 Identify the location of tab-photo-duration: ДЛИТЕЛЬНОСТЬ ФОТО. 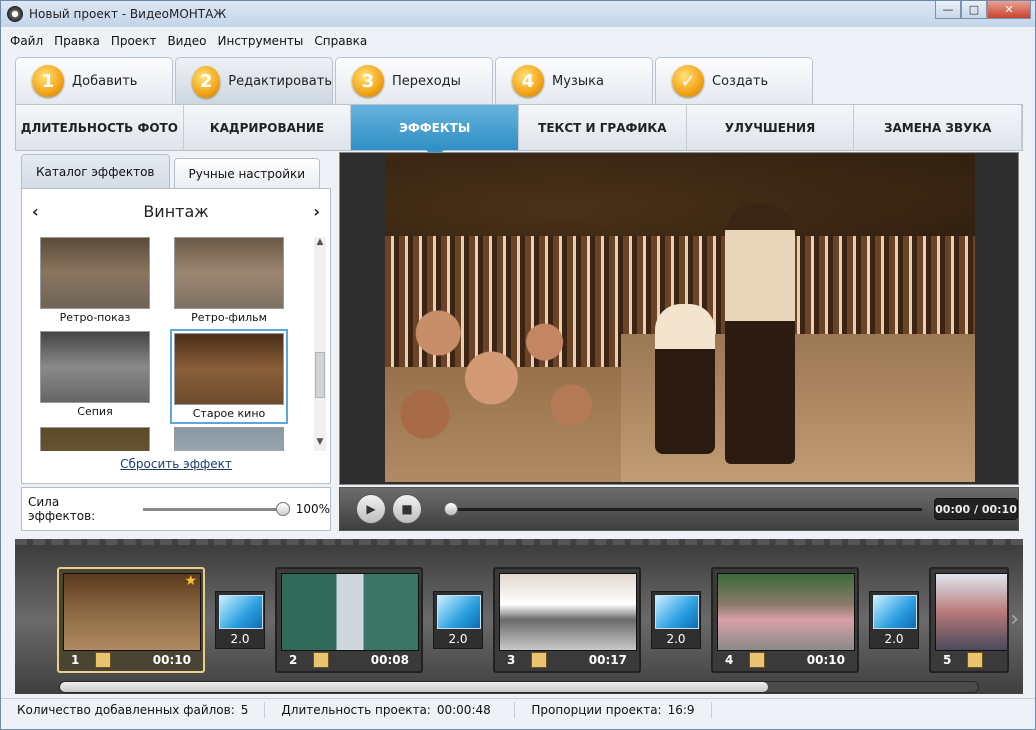
(100, 127).